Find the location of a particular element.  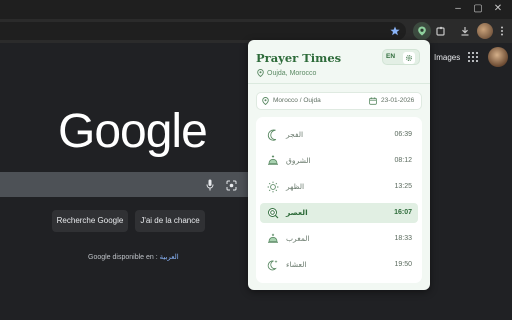

minimize-button: – is located at coordinates (458, 9).